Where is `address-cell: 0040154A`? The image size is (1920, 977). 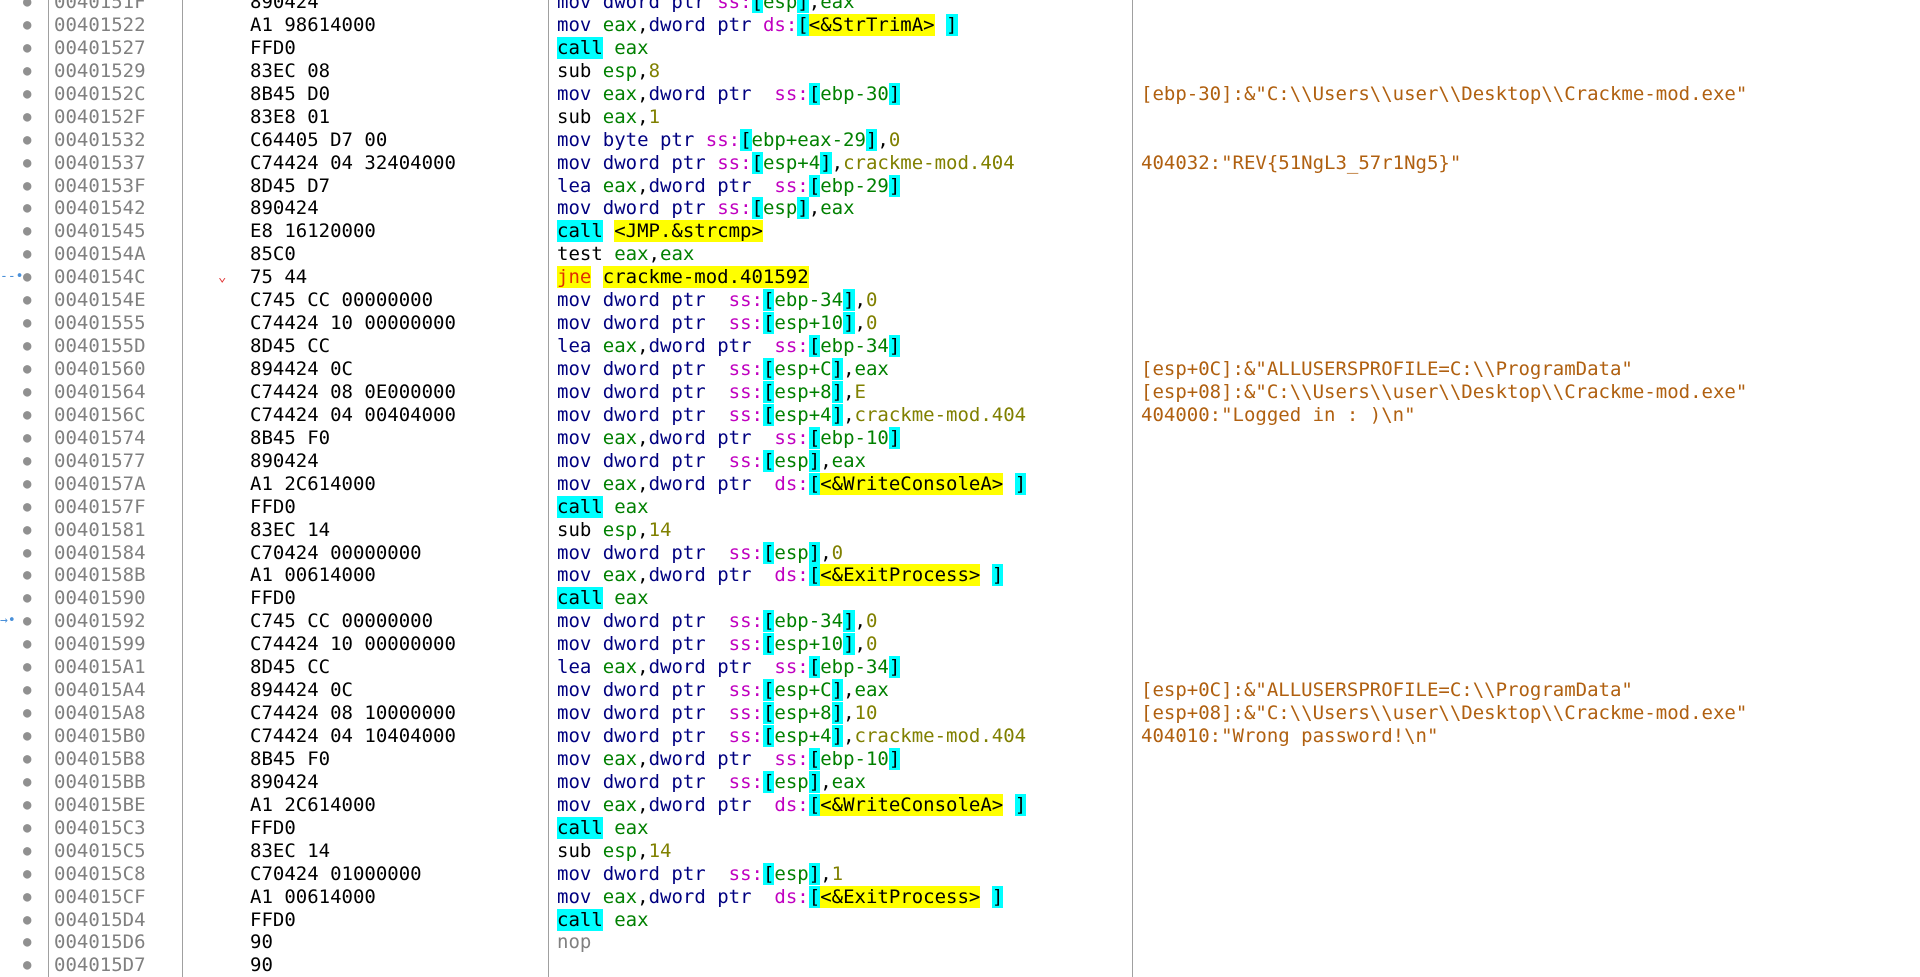
address-cell: 0040154A is located at coordinates (100, 254).